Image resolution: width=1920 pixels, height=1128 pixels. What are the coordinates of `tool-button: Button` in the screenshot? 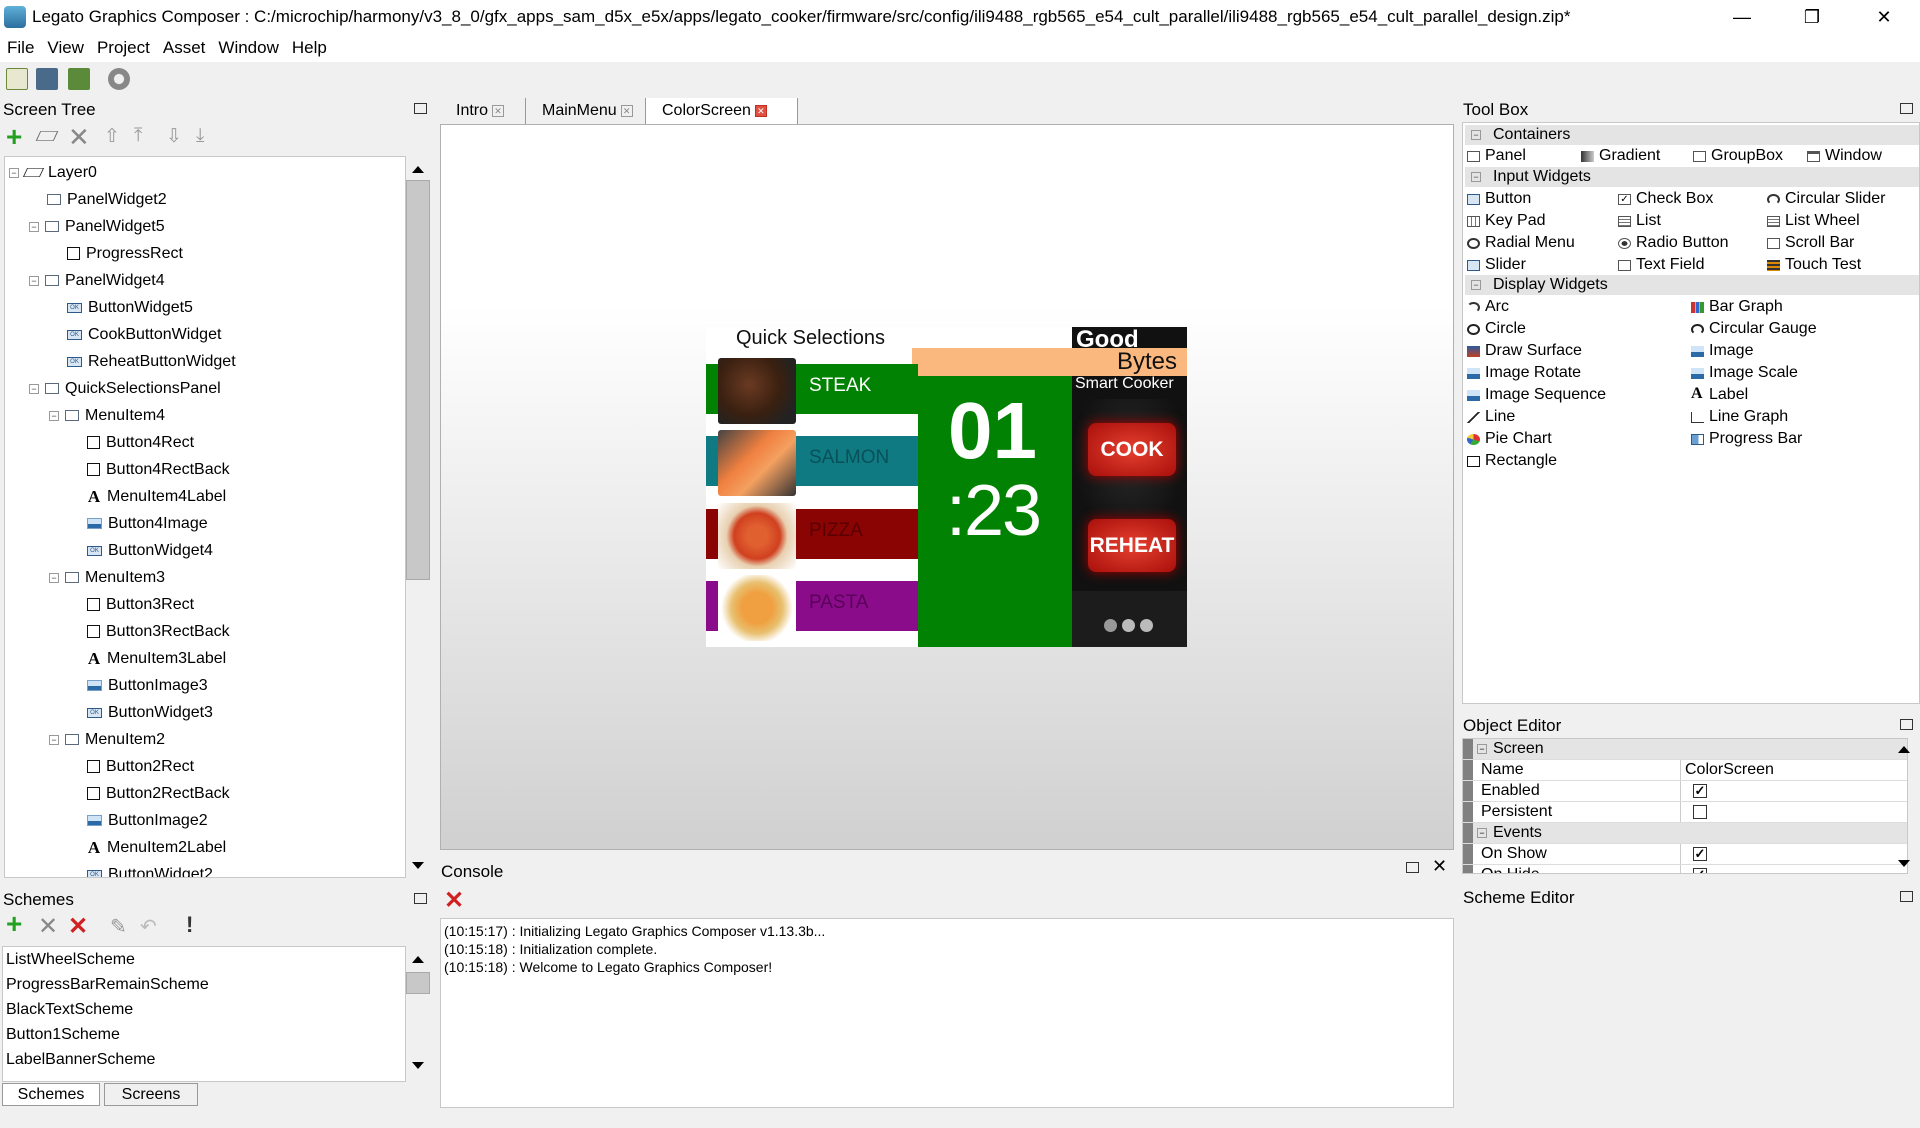 It's located at (1499, 199).